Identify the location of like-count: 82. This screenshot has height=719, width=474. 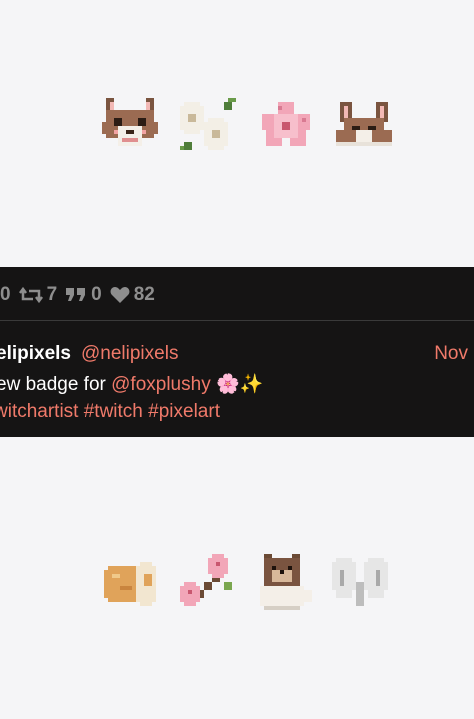
(144, 294).